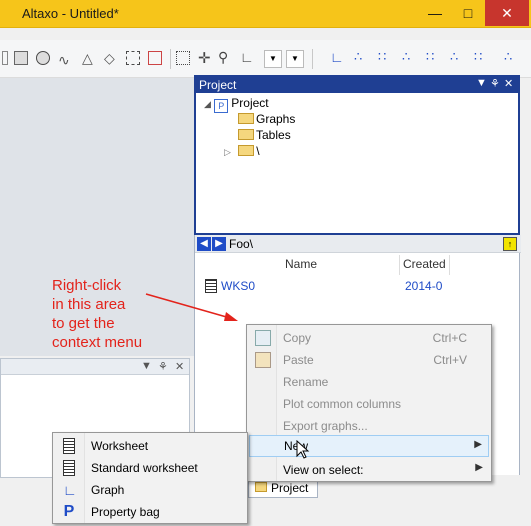 This screenshot has height=526, width=531. I want to click on menu-item-label: Rename, so click(306, 382).